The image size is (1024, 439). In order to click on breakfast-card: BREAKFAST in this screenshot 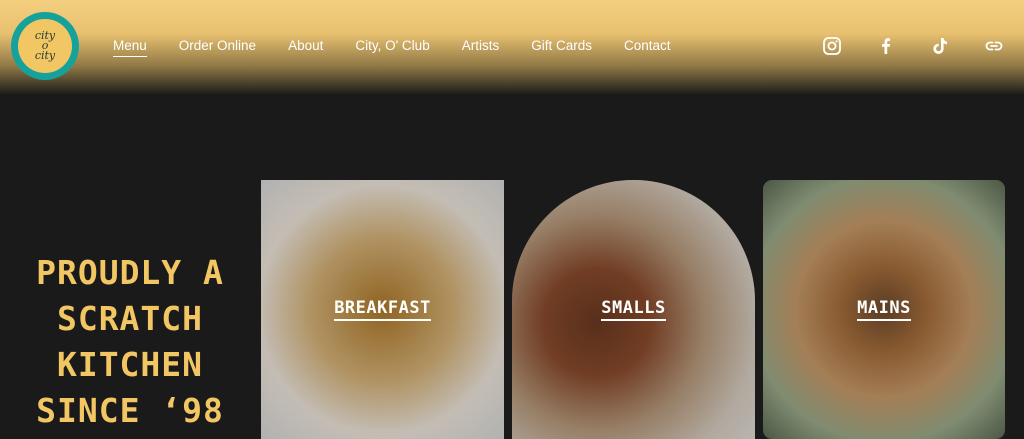, I will do `click(382, 309)`.